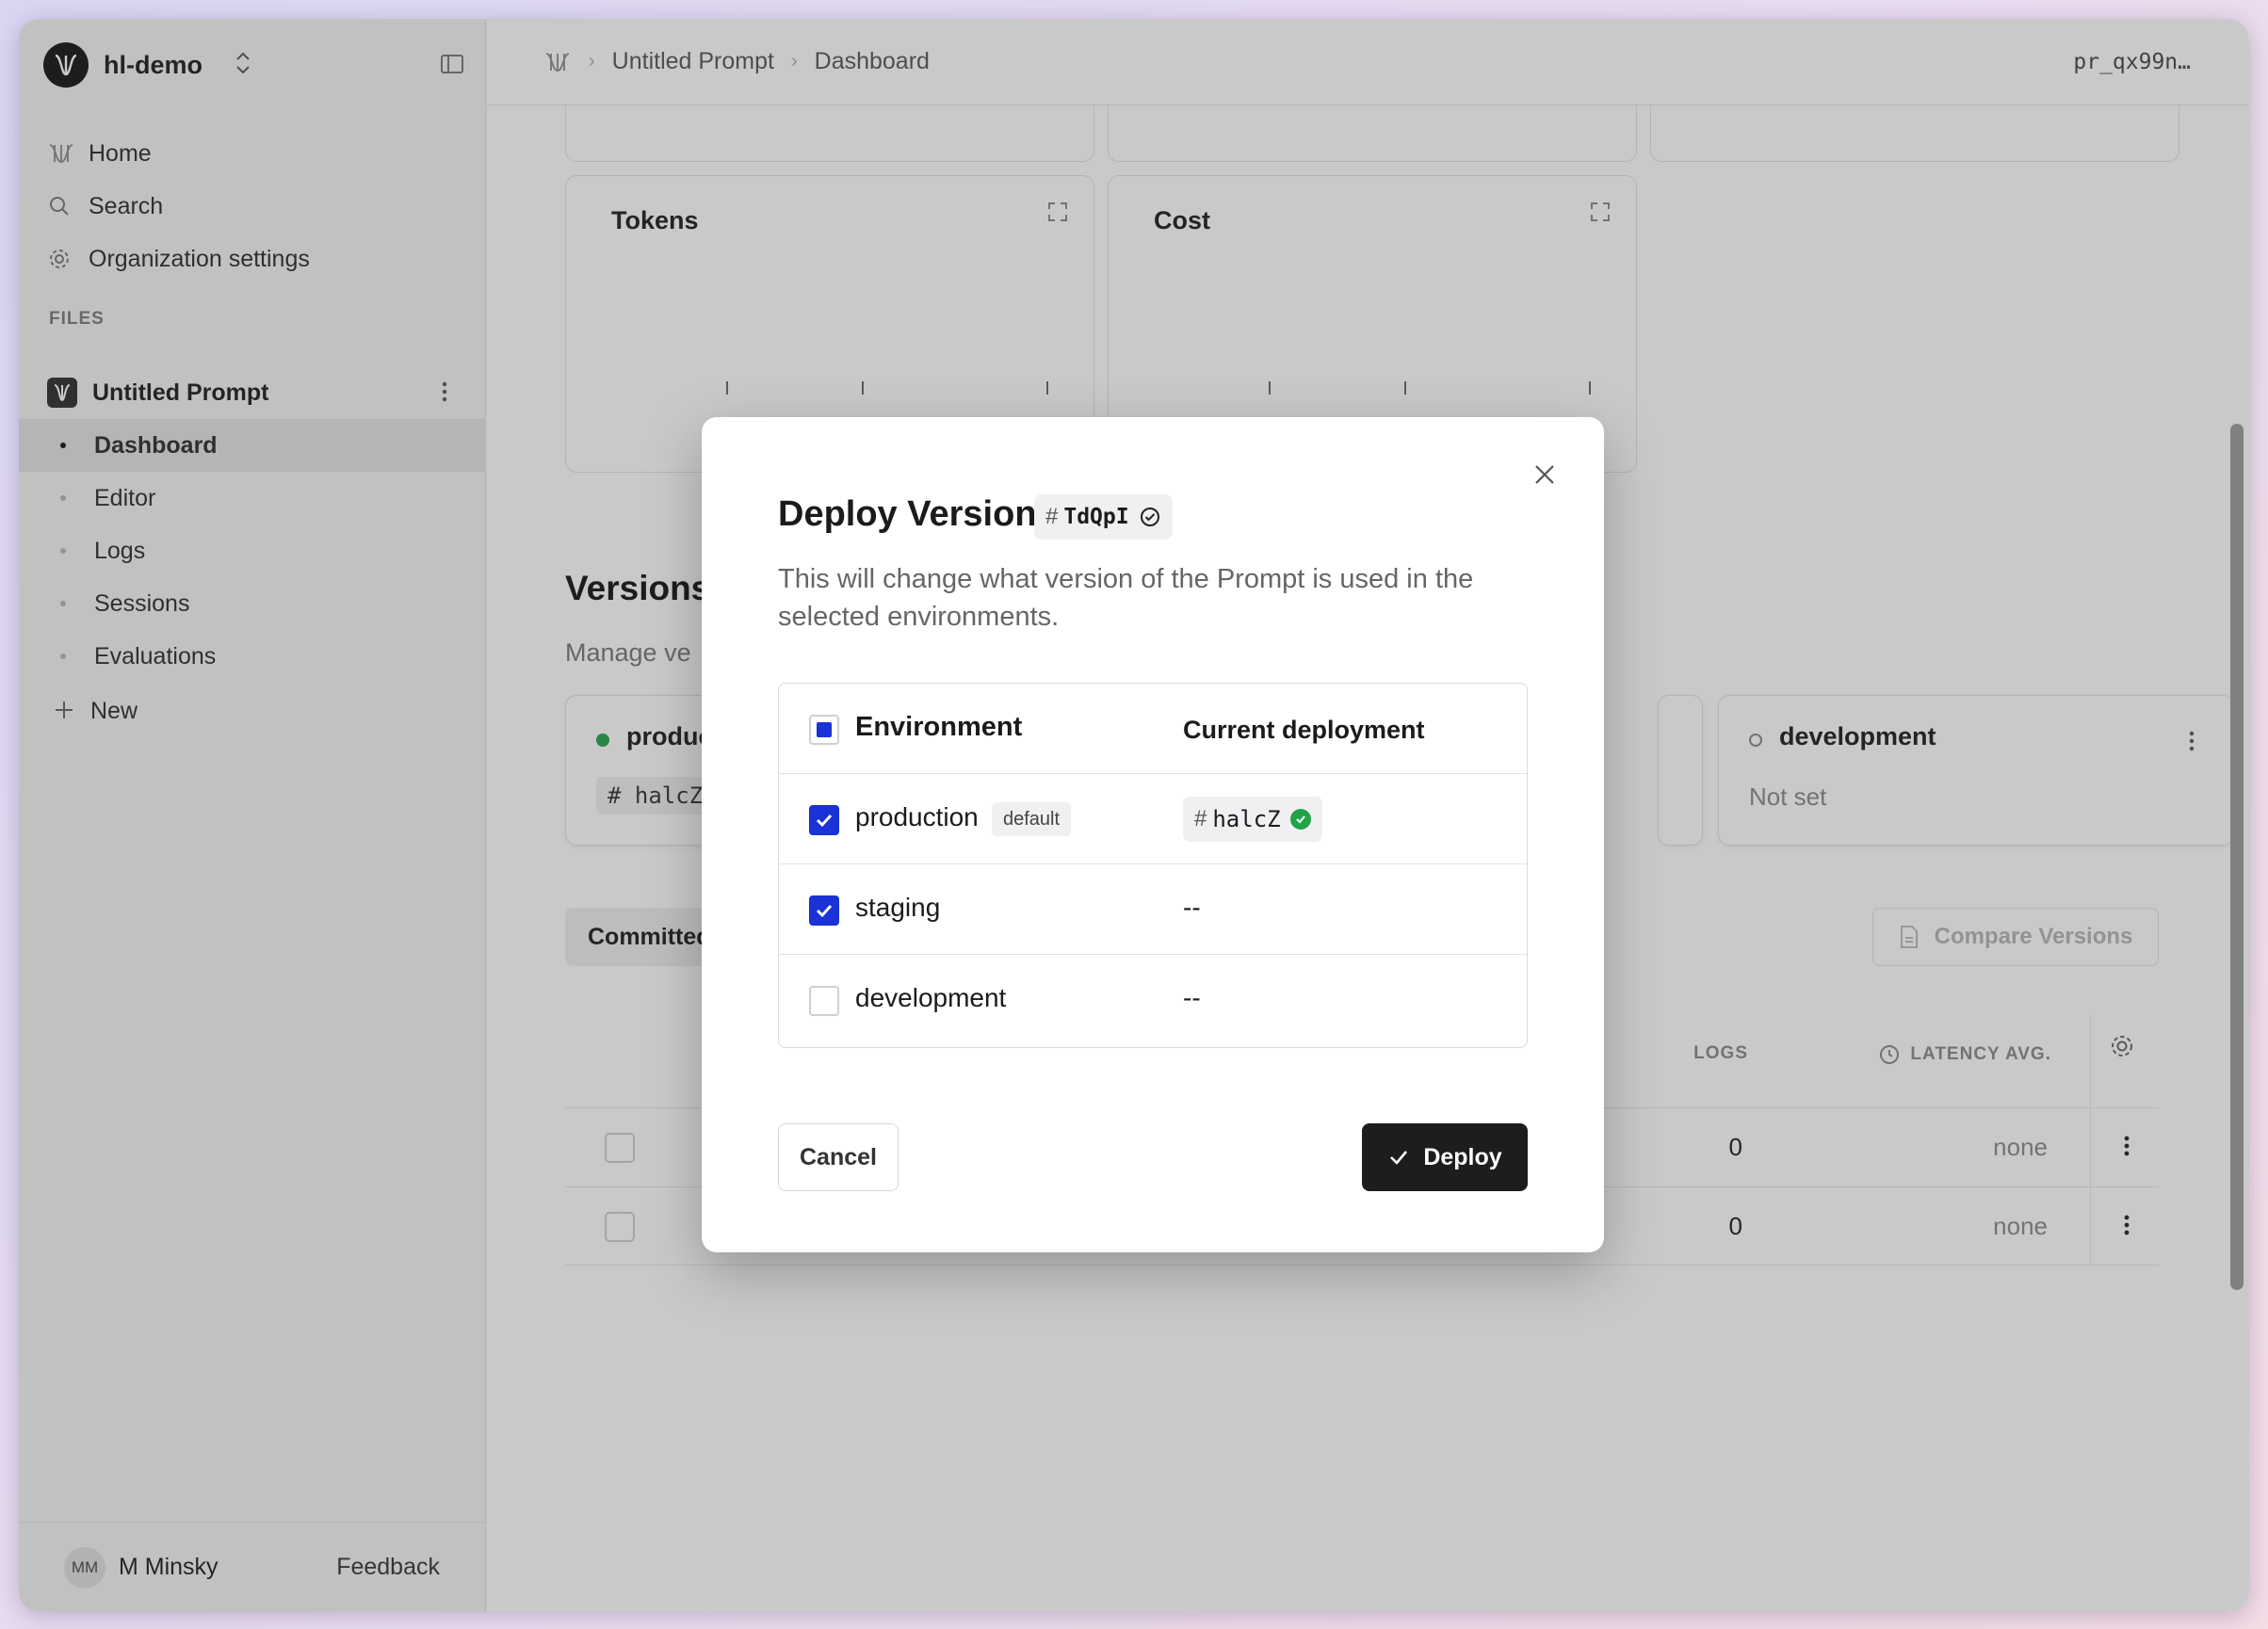 Image resolution: width=2268 pixels, height=1629 pixels. I want to click on cancel-button: Cancel, so click(839, 1157).